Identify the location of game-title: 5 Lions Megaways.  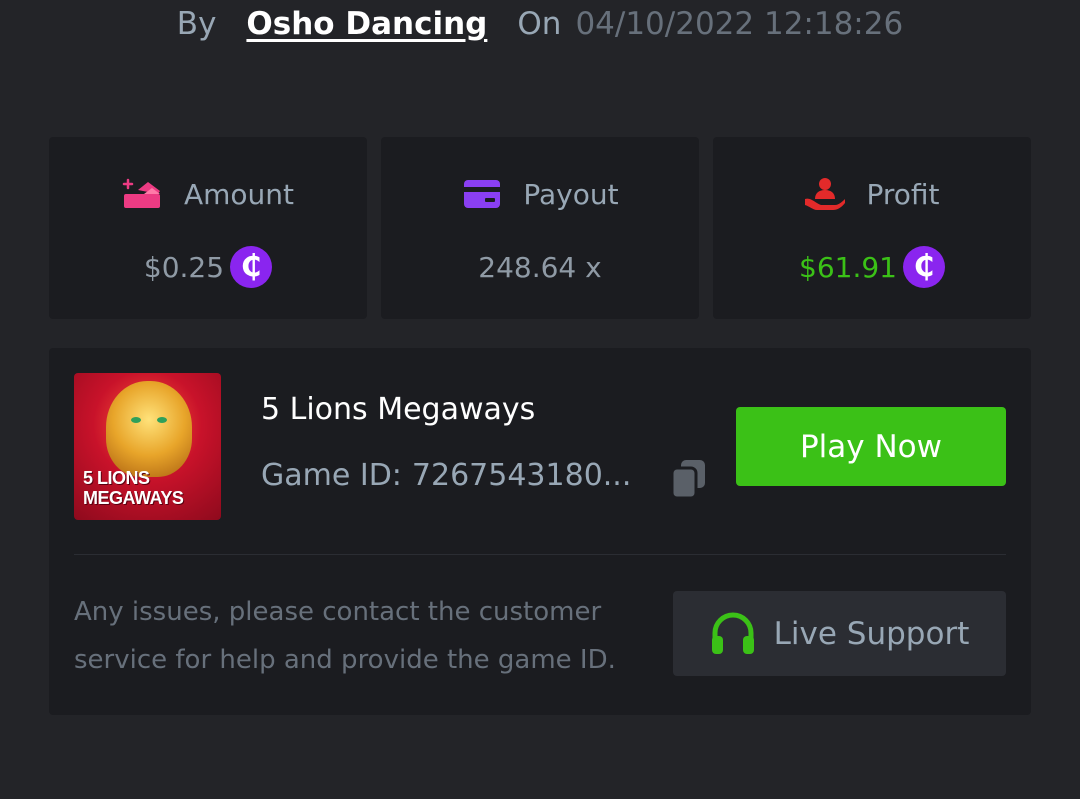
(398, 409).